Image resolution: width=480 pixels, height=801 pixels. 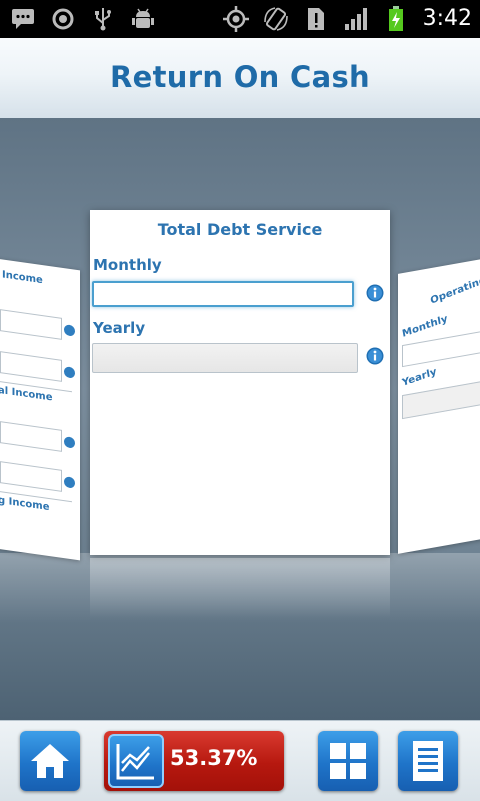 I want to click on ratio-button: 53.37%, so click(x=194, y=761).